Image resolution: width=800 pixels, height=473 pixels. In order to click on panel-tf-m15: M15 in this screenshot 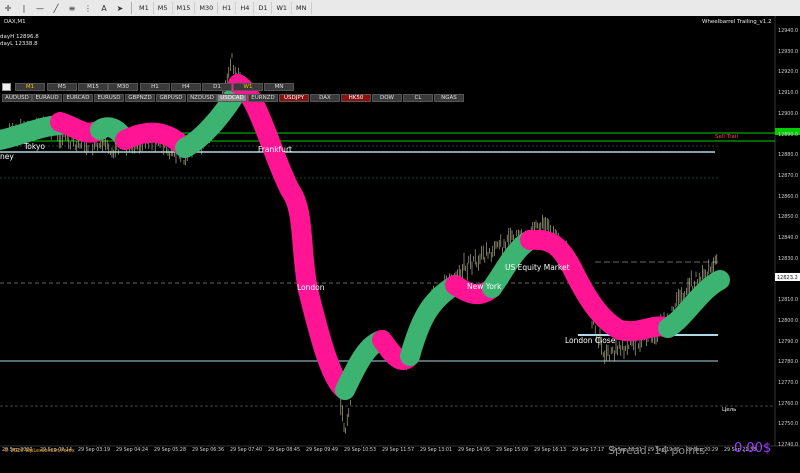, I will do `click(93, 87)`.